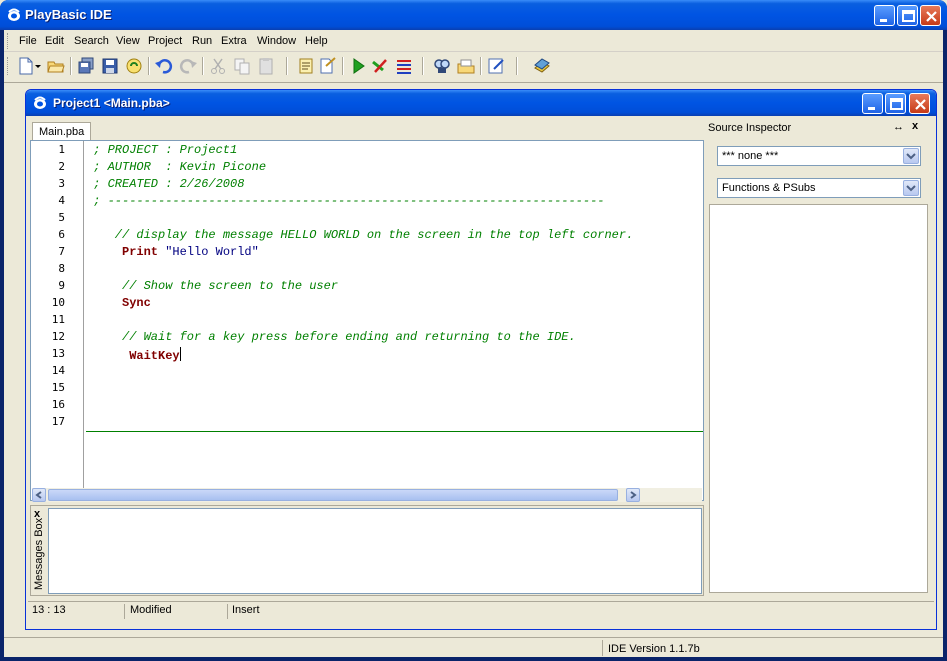 The width and height of the screenshot is (947, 661). I want to click on horizontal-scrollbar, so click(367, 495).